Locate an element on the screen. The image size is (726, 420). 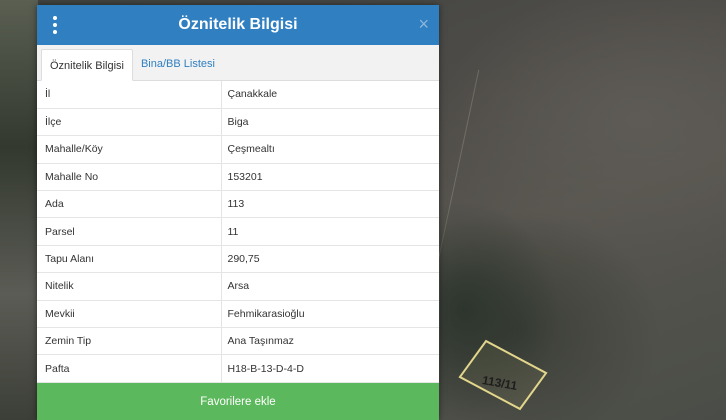
attribute-key: Mevkii is located at coordinates (129, 314).